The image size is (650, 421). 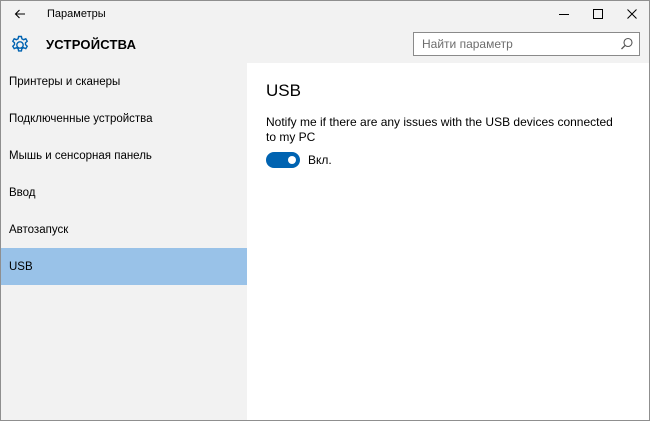 I want to click on search-input, so click(x=514, y=44).